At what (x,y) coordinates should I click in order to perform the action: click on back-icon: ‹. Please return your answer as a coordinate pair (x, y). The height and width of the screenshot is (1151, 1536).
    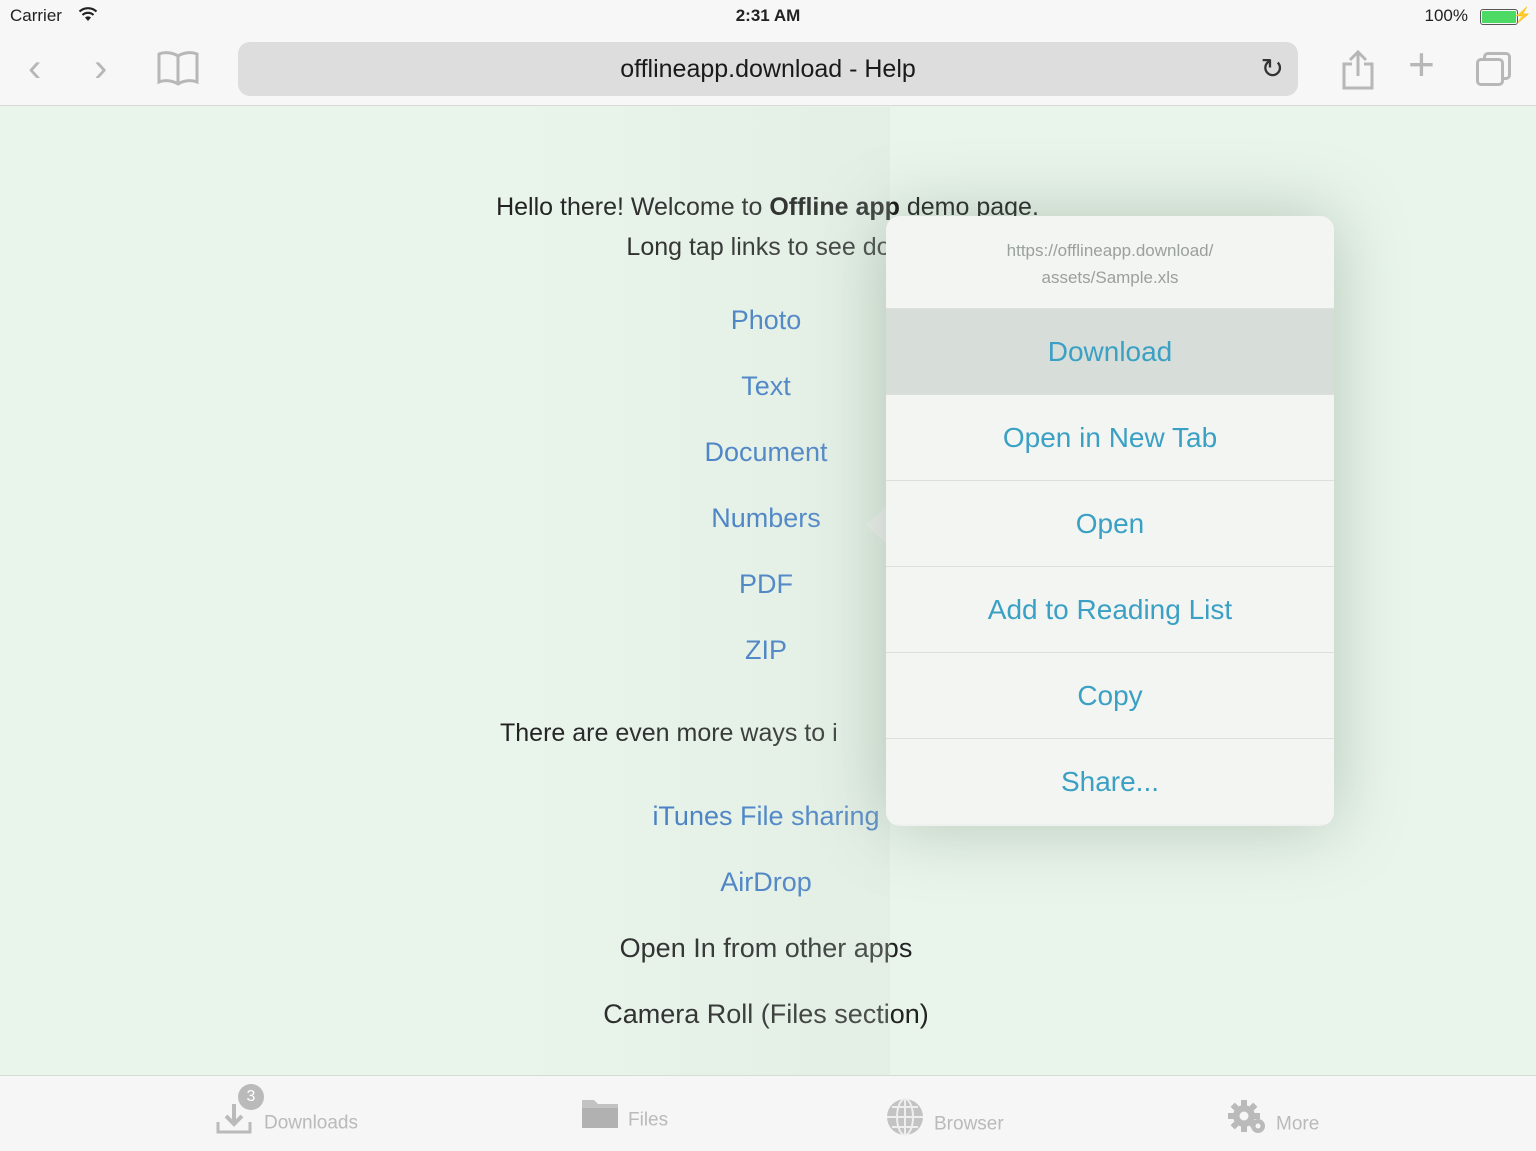
    Looking at the image, I should click on (34, 68).